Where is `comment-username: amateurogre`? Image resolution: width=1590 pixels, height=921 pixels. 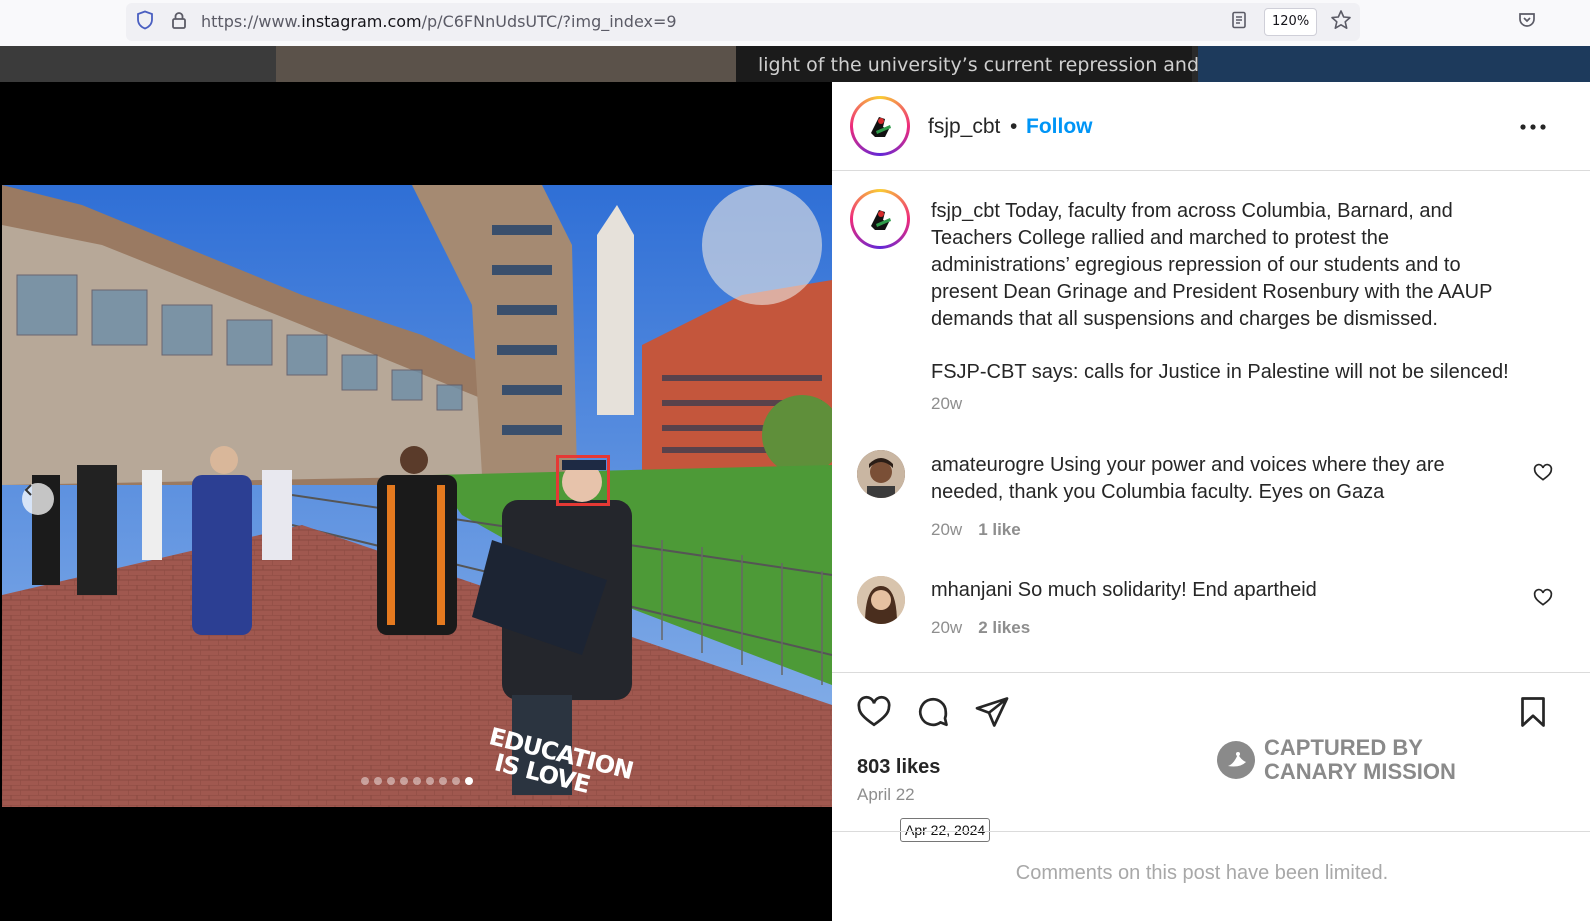
comment-username: amateurogre is located at coordinates (987, 465).